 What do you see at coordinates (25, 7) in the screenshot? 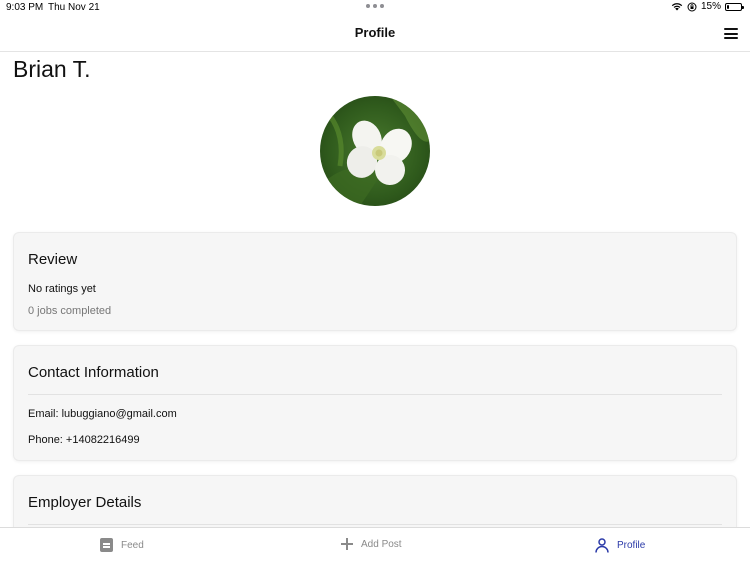
I see `status-time: 9:03 PM` at bounding box center [25, 7].